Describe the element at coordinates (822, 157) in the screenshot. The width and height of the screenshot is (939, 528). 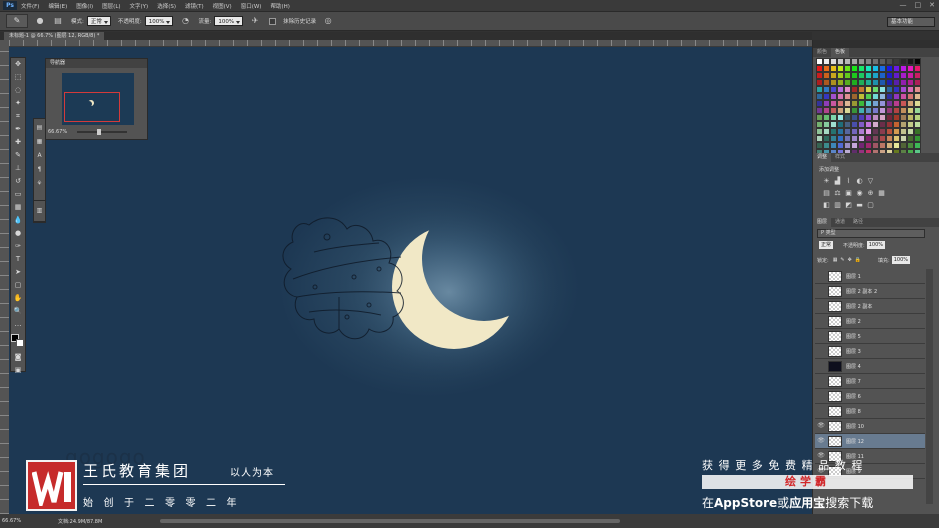
I see `tab-adjustments: 调整` at that location.